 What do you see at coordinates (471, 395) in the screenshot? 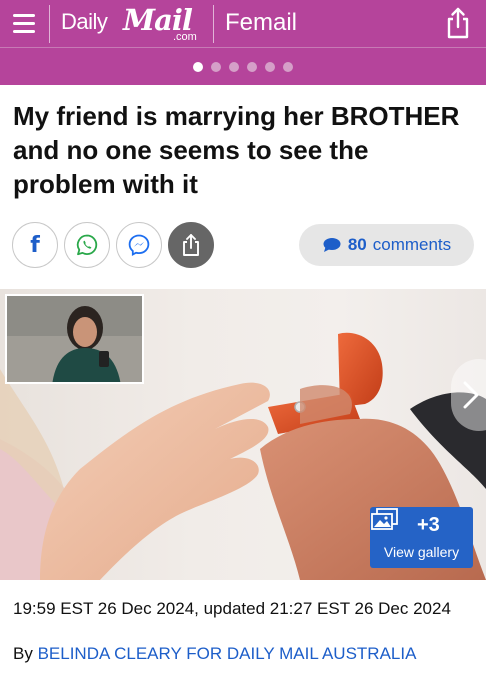
I see `chevron-right-icon` at bounding box center [471, 395].